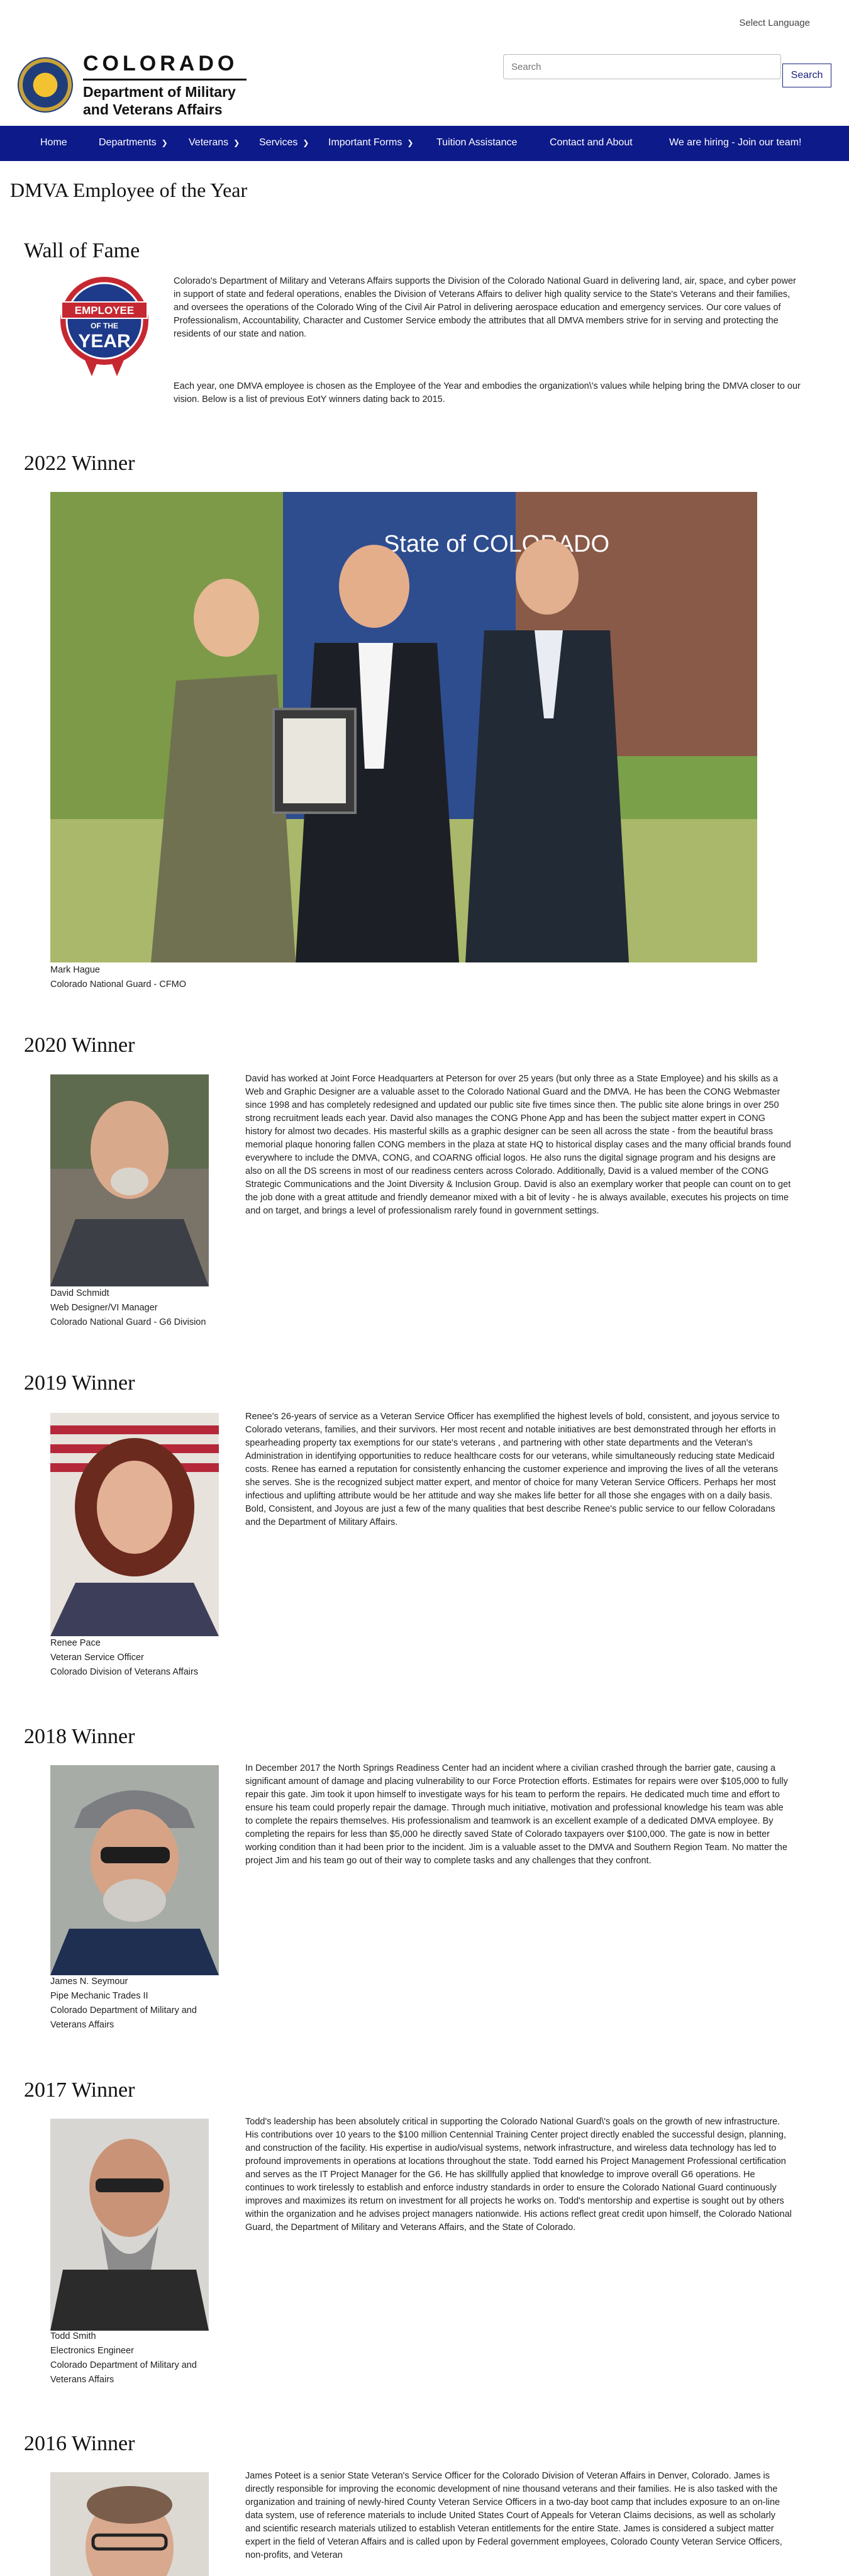 The height and width of the screenshot is (2576, 849). Describe the element at coordinates (214, 142) in the screenshot. I see `nav-veterans: Veterans ❯` at that location.